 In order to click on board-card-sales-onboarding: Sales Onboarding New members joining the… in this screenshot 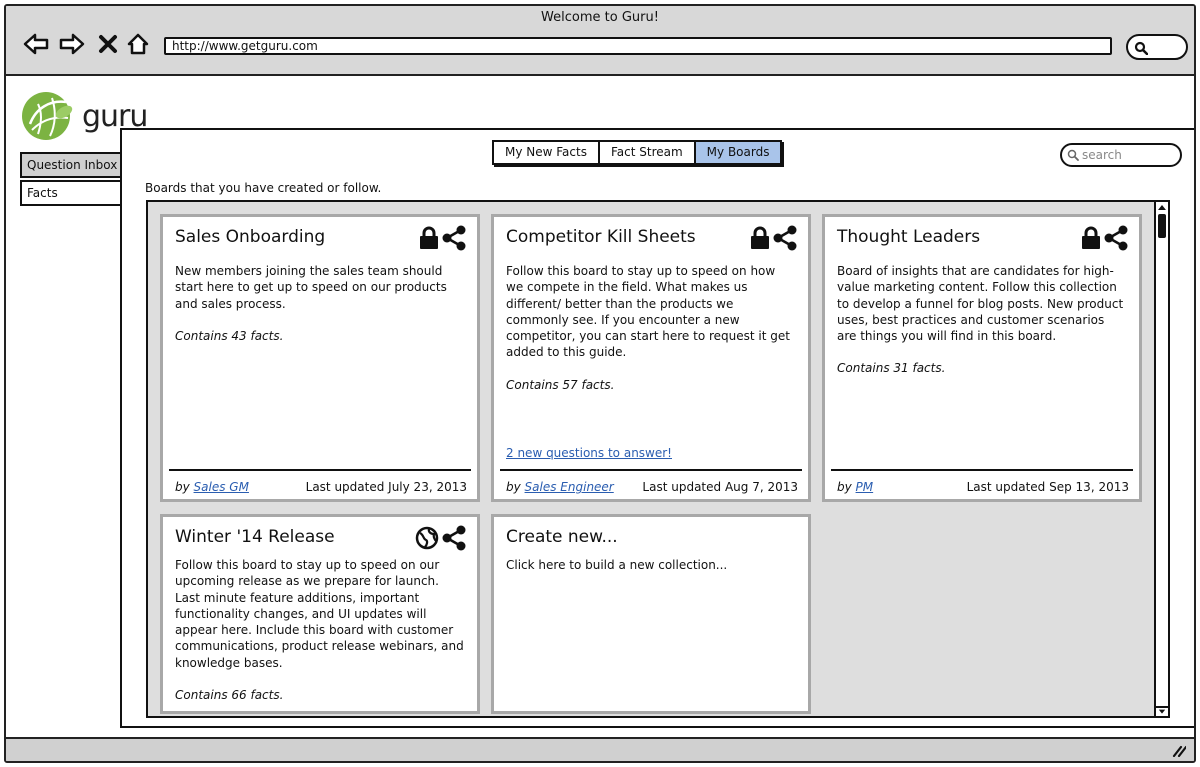, I will do `click(320, 358)`.